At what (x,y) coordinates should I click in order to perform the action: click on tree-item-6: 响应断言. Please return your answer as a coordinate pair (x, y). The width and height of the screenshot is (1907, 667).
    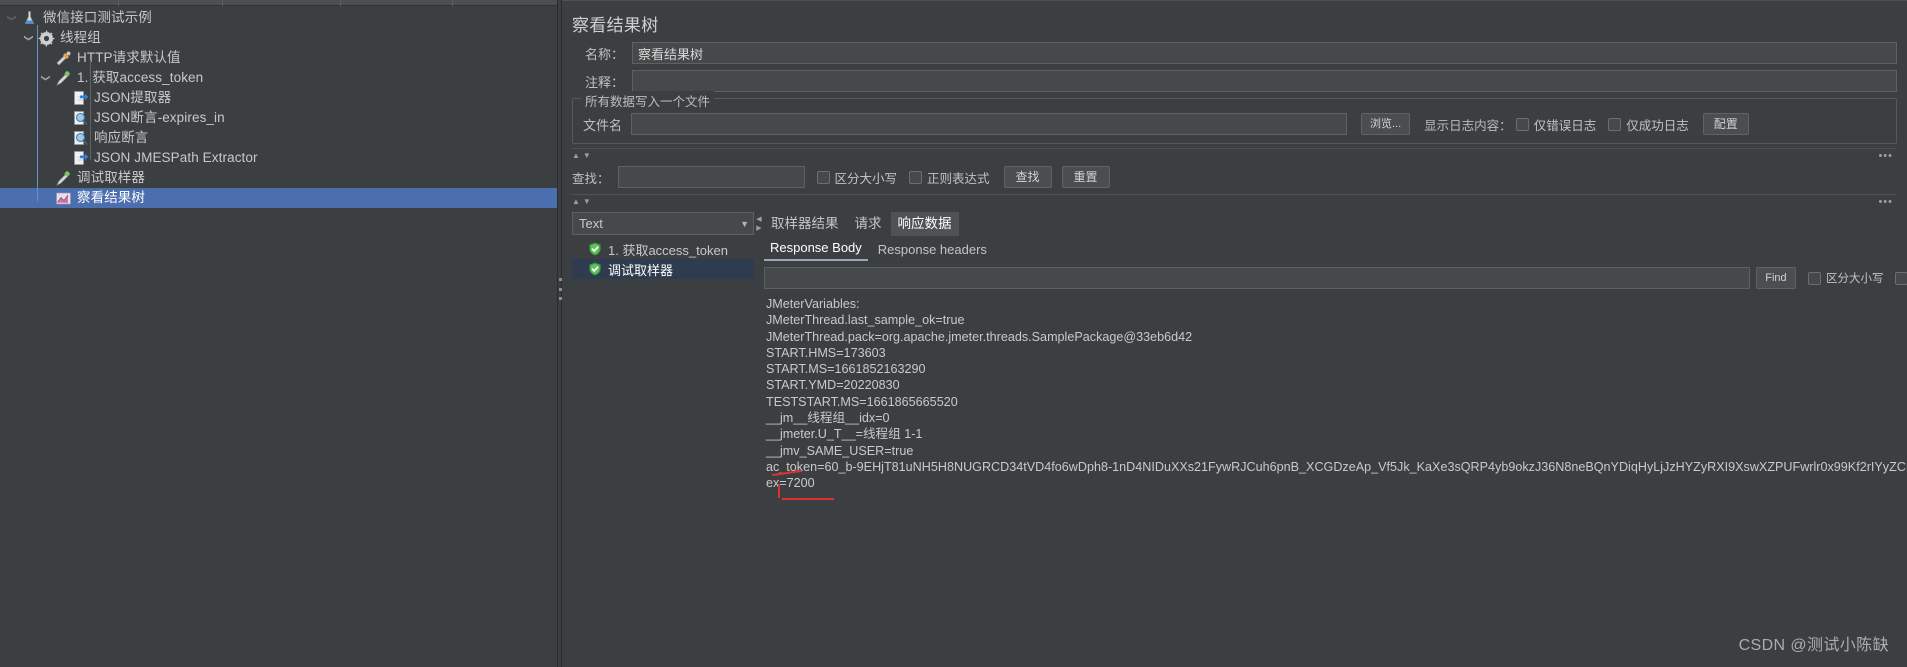
    Looking at the image, I should click on (278, 138).